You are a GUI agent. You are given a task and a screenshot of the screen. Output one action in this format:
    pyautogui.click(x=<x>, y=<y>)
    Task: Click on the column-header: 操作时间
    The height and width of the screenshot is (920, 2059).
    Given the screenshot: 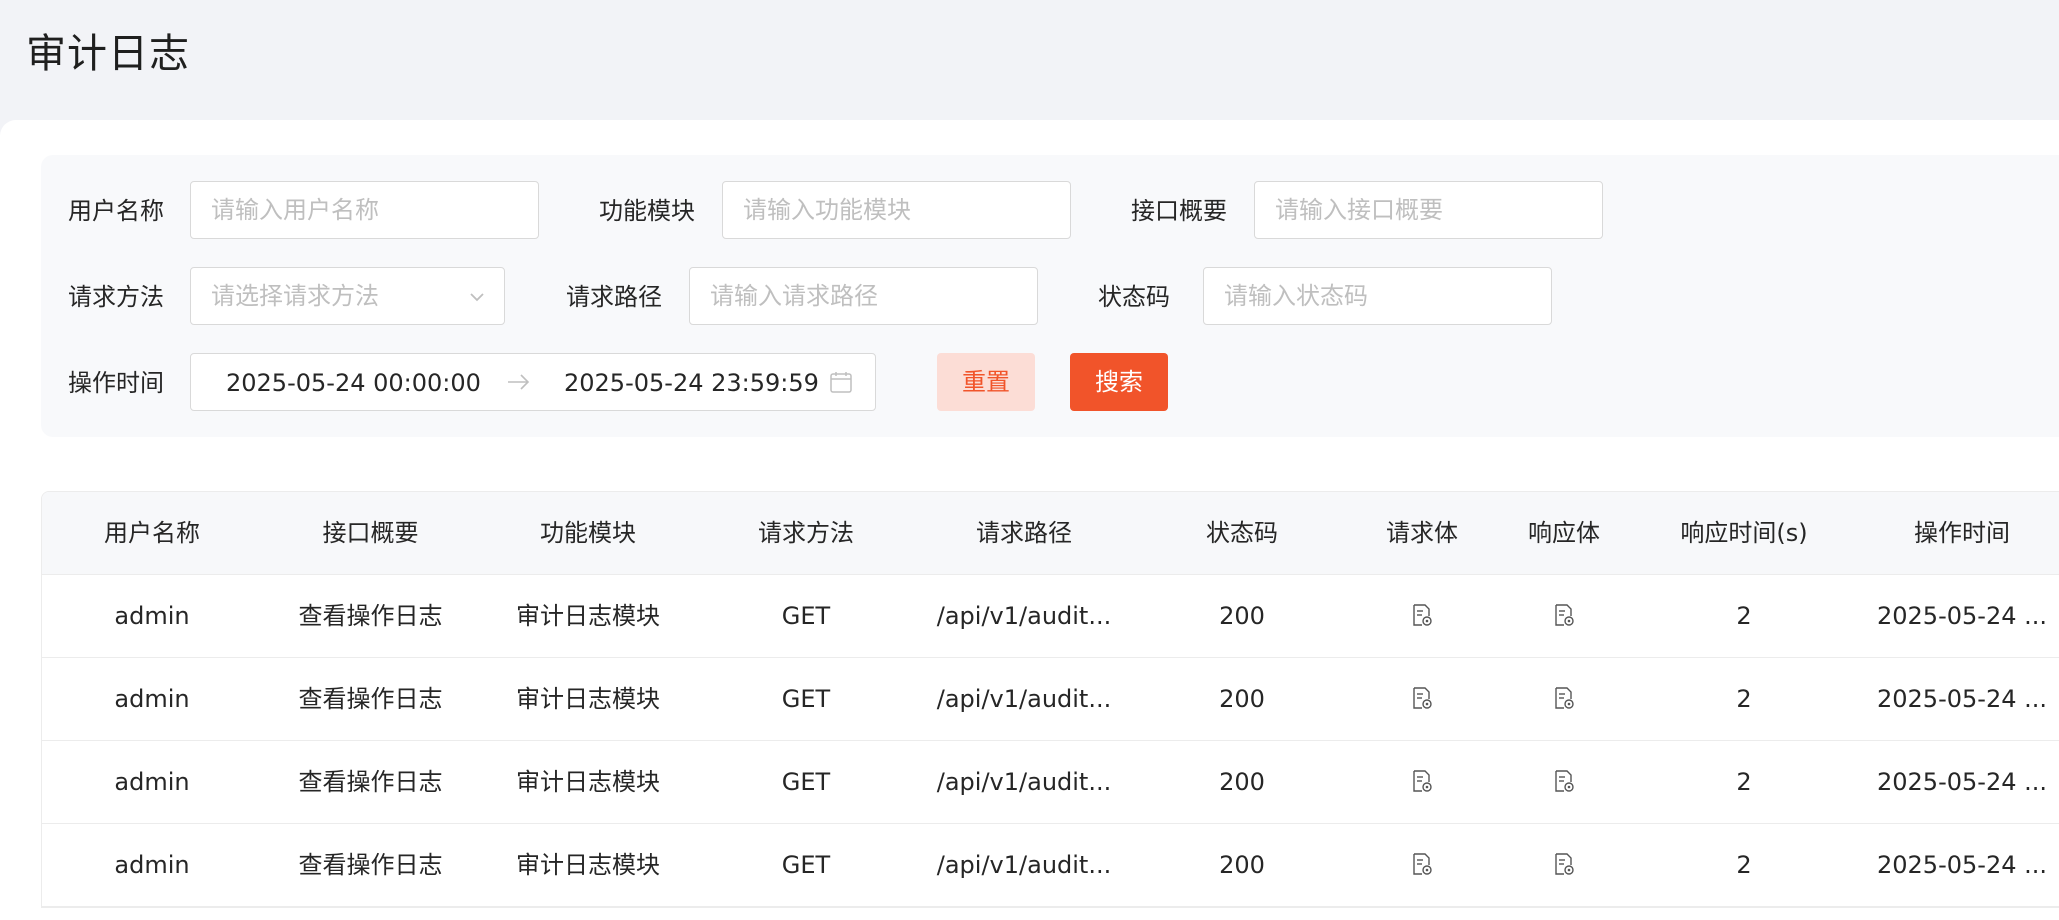 What is the action you would take?
    pyautogui.click(x=1962, y=533)
    